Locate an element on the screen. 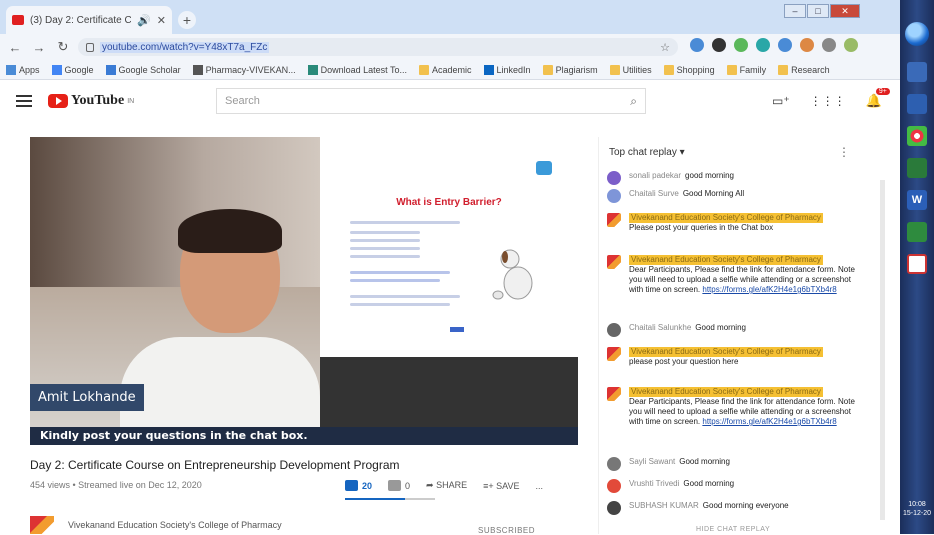 This screenshot has width=934, height=535. menu-icon is located at coordinates (24, 101).